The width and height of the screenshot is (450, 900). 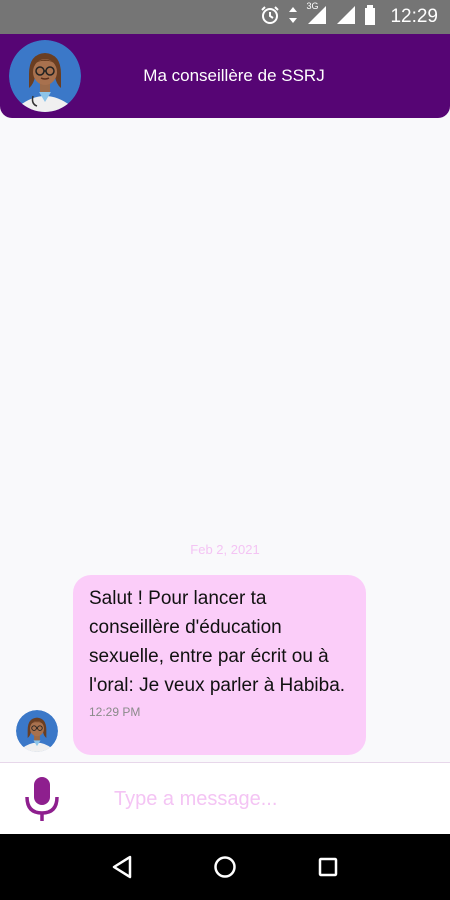 What do you see at coordinates (42, 799) in the screenshot?
I see `microphone-icon` at bounding box center [42, 799].